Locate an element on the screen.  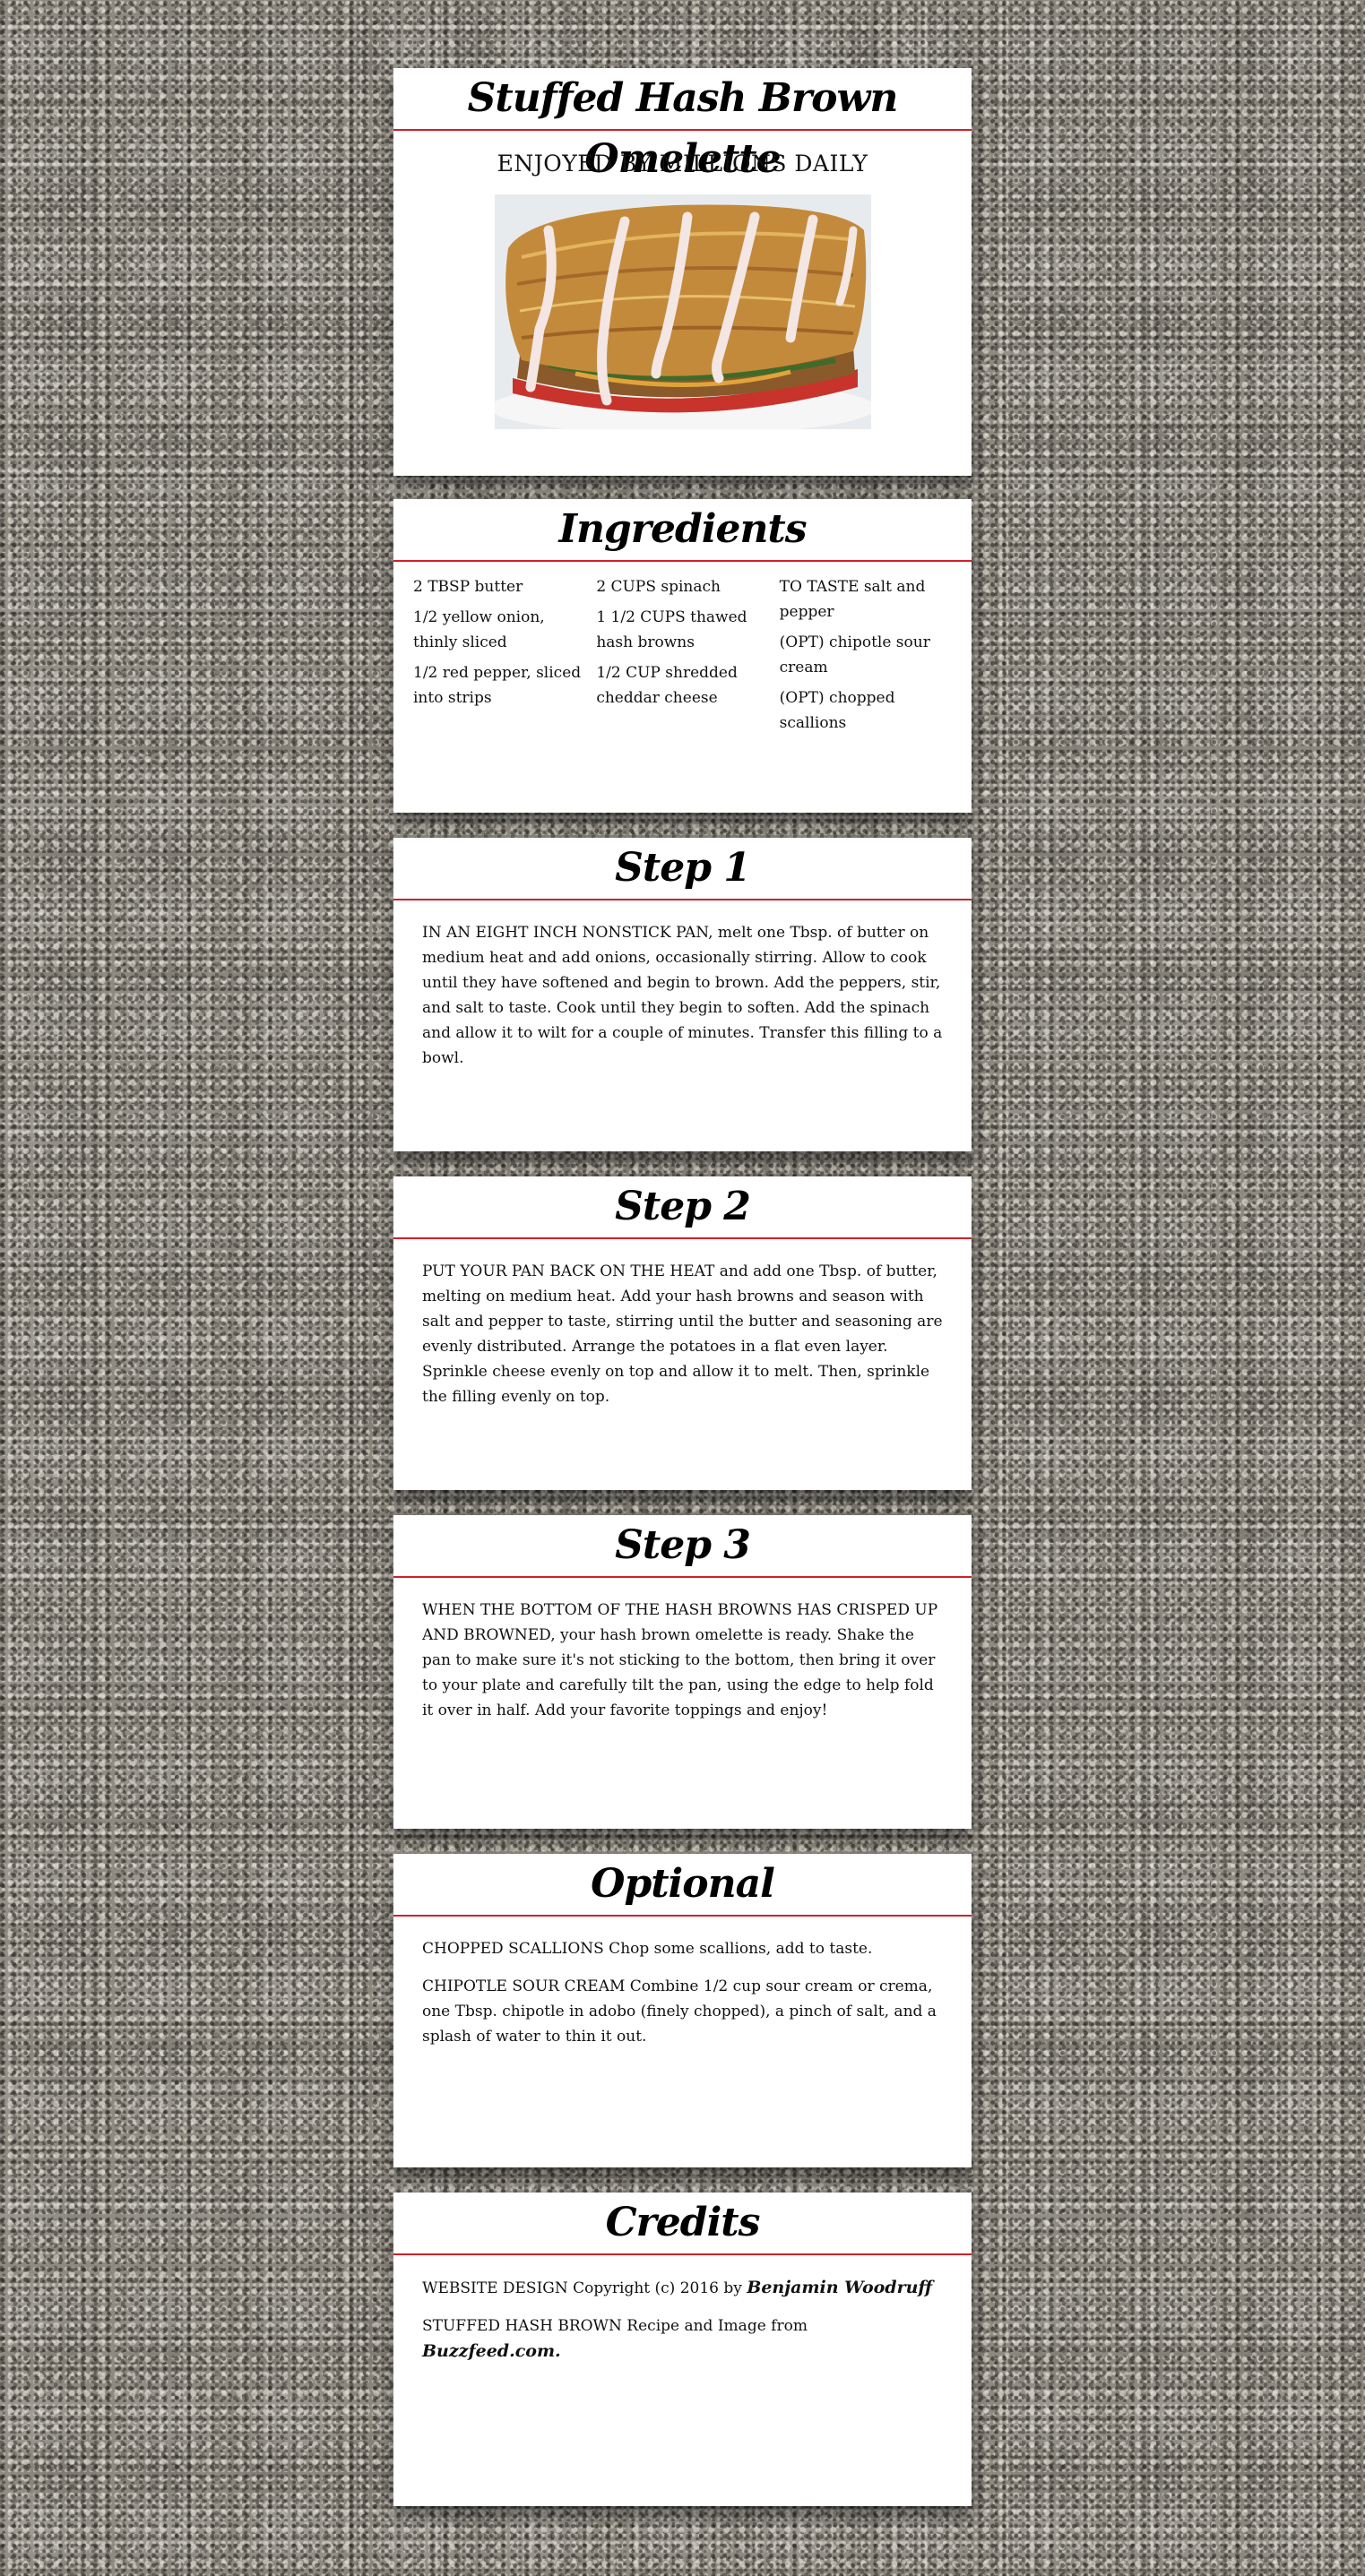
author-link: Benjamin Woodruff is located at coordinates (839, 2288).